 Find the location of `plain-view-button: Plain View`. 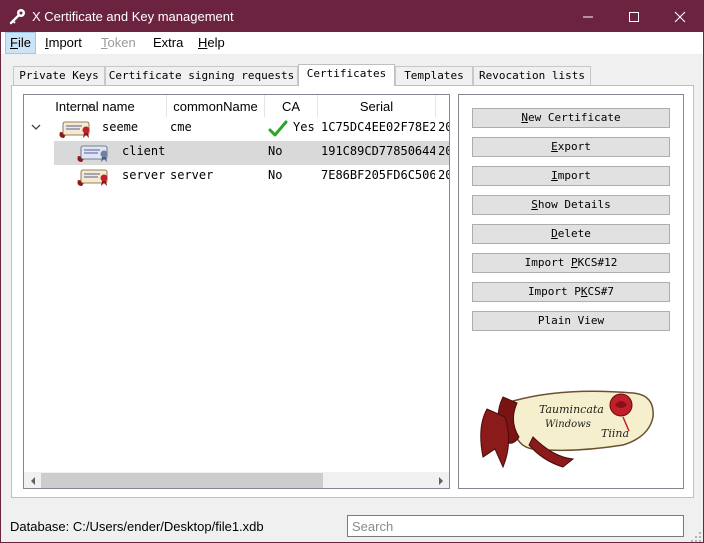

plain-view-button: Plain View is located at coordinates (571, 321).